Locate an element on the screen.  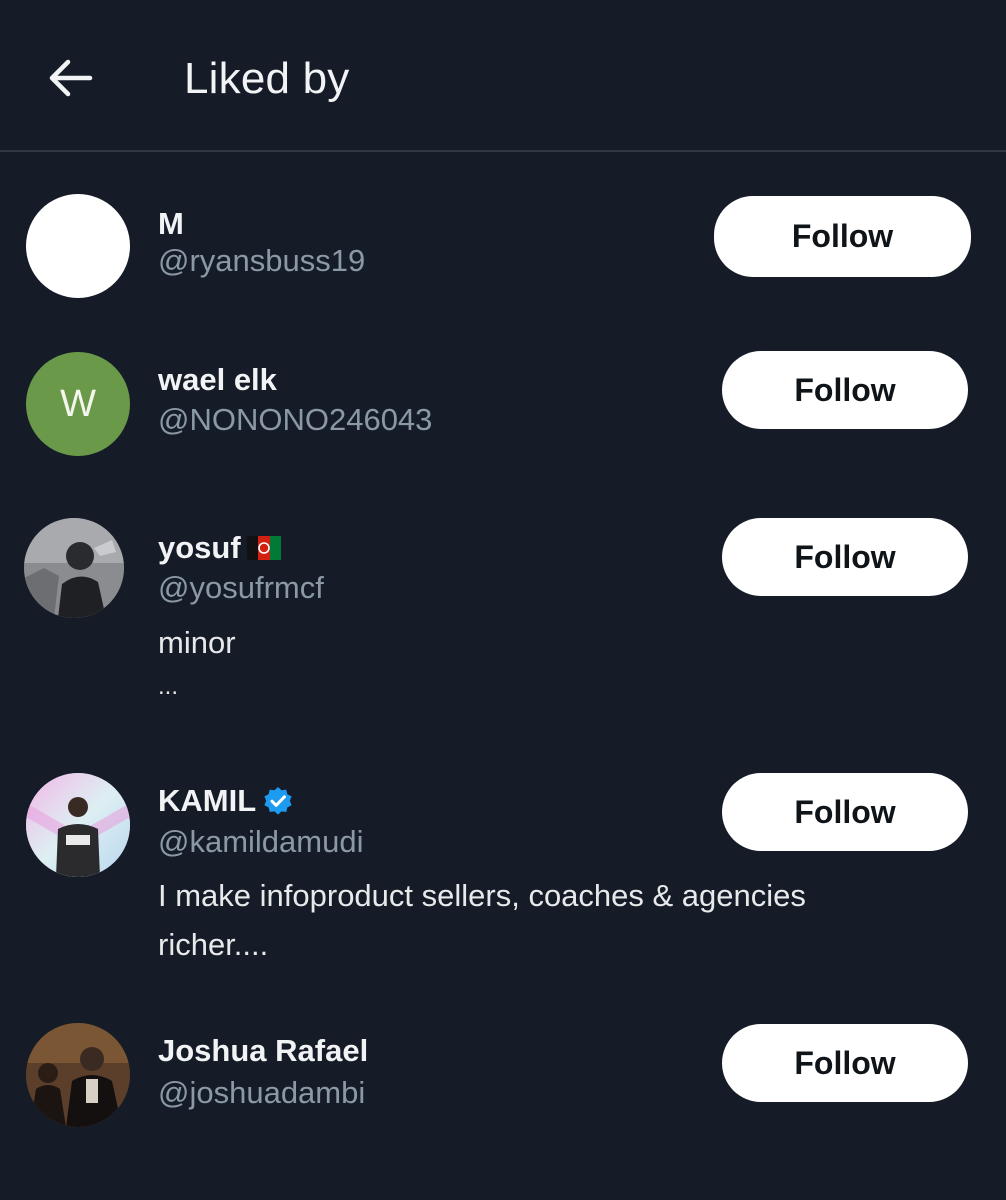
page-title: Liked by is located at coordinates (267, 78).